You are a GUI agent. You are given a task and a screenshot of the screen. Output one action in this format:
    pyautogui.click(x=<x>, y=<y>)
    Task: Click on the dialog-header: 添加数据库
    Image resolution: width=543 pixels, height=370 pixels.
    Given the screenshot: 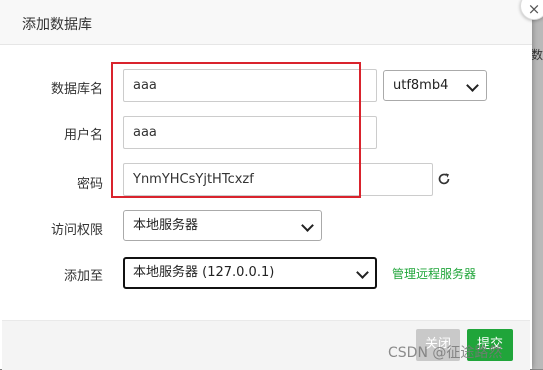 What is the action you would take?
    pyautogui.click(x=266, y=22)
    